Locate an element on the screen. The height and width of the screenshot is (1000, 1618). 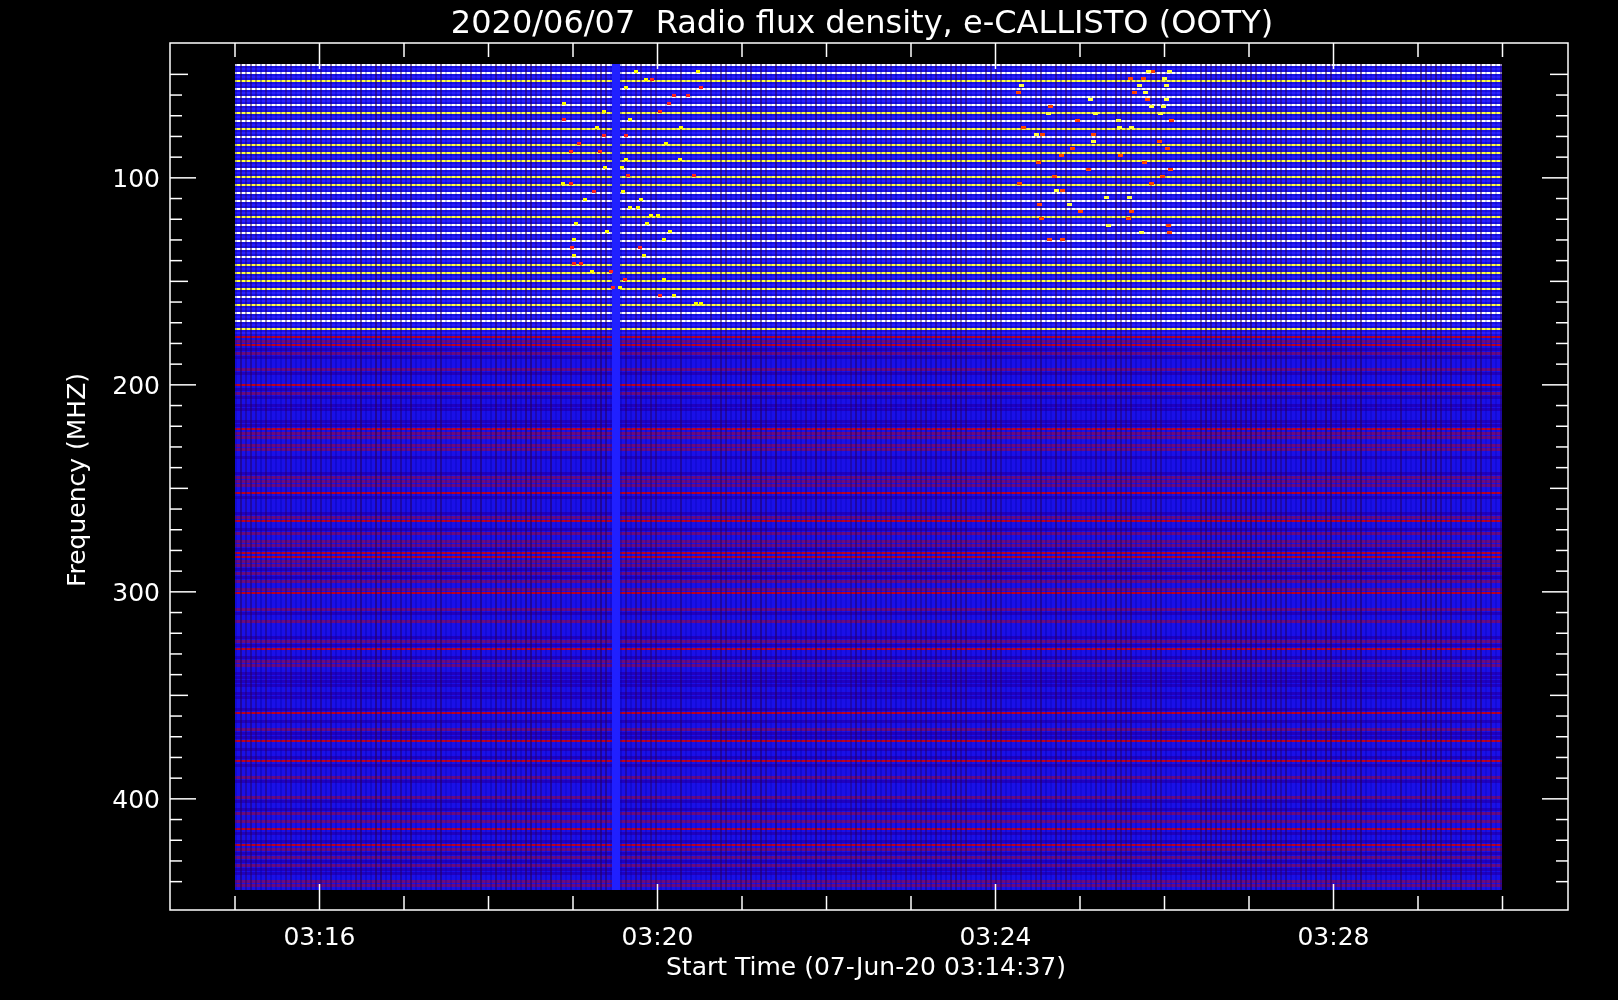
tick-label: 100 is located at coordinates (136, 178).